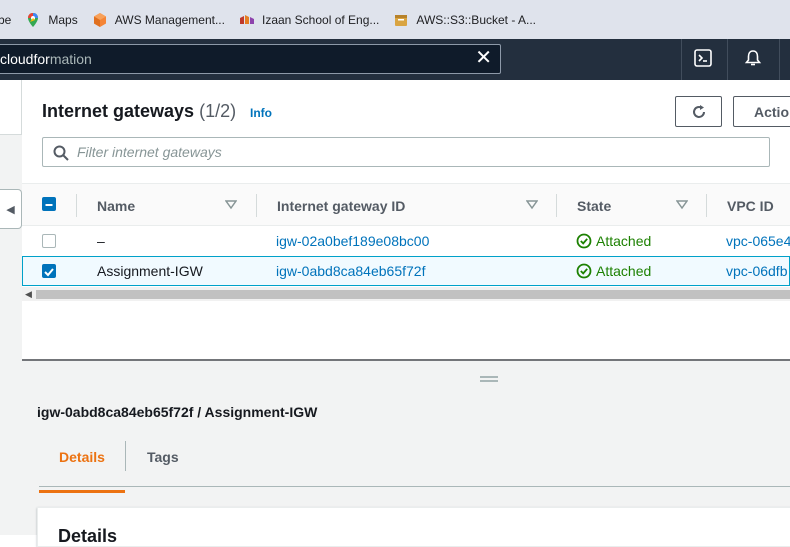 This screenshot has width=790, height=547. What do you see at coordinates (11, 307) in the screenshot?
I see `side-navigation-strip` at bounding box center [11, 307].